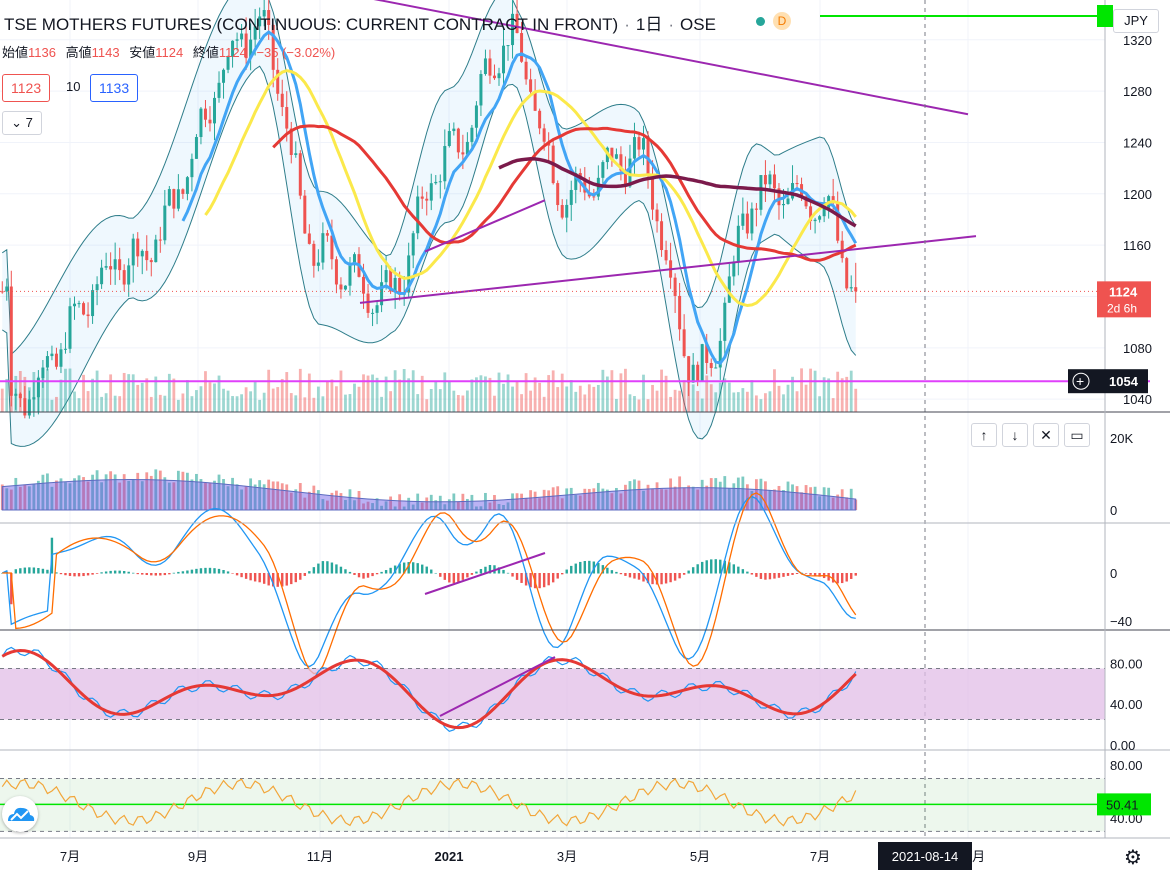  What do you see at coordinates (1046, 435) in the screenshot?
I see `close-pane-button: ✕` at bounding box center [1046, 435].